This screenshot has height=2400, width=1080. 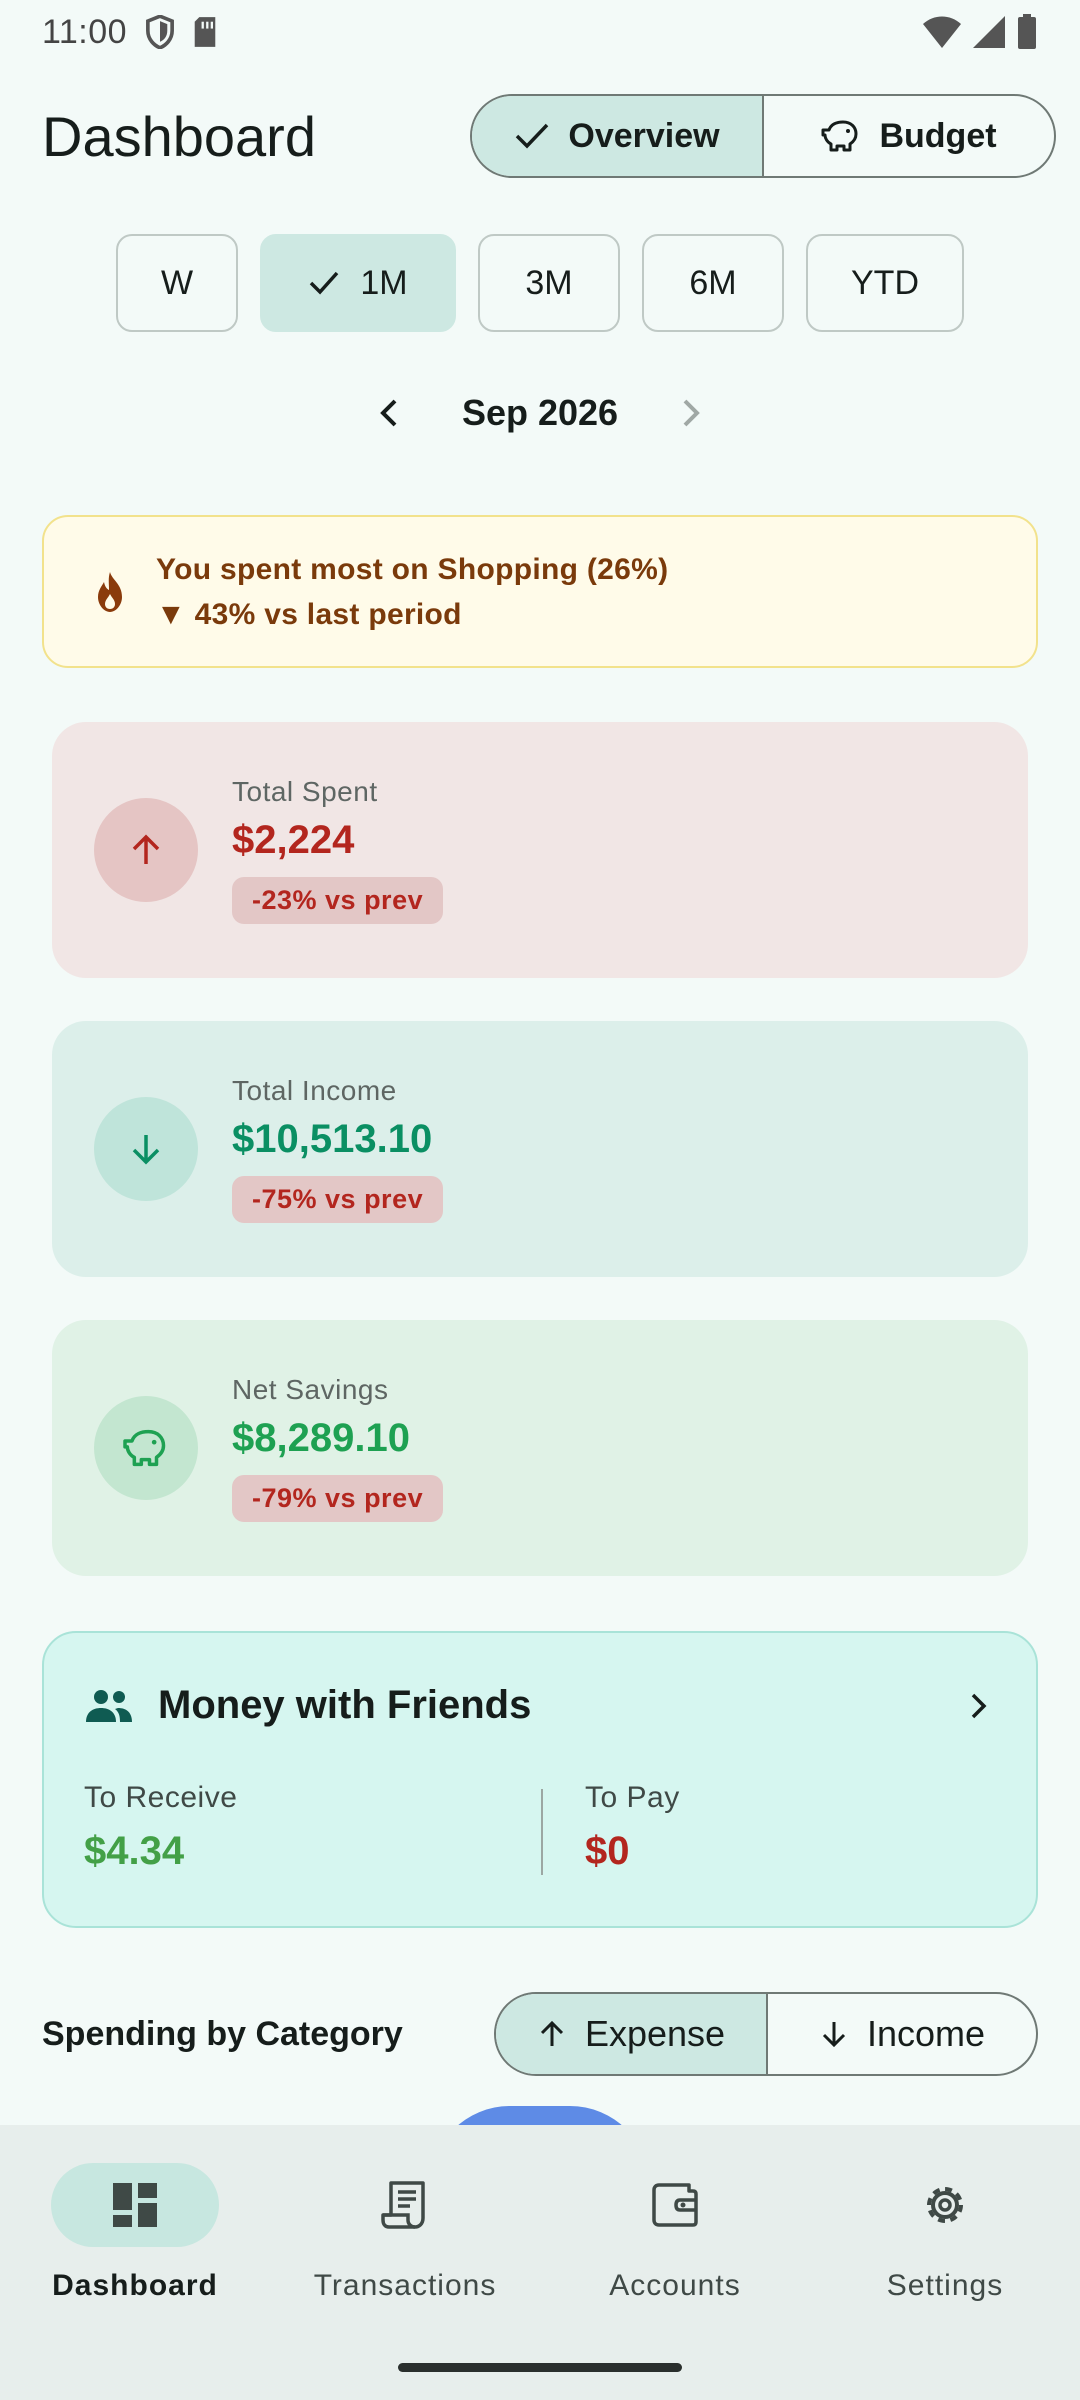 What do you see at coordinates (945, 2285) in the screenshot?
I see `nav-label: Settings` at bounding box center [945, 2285].